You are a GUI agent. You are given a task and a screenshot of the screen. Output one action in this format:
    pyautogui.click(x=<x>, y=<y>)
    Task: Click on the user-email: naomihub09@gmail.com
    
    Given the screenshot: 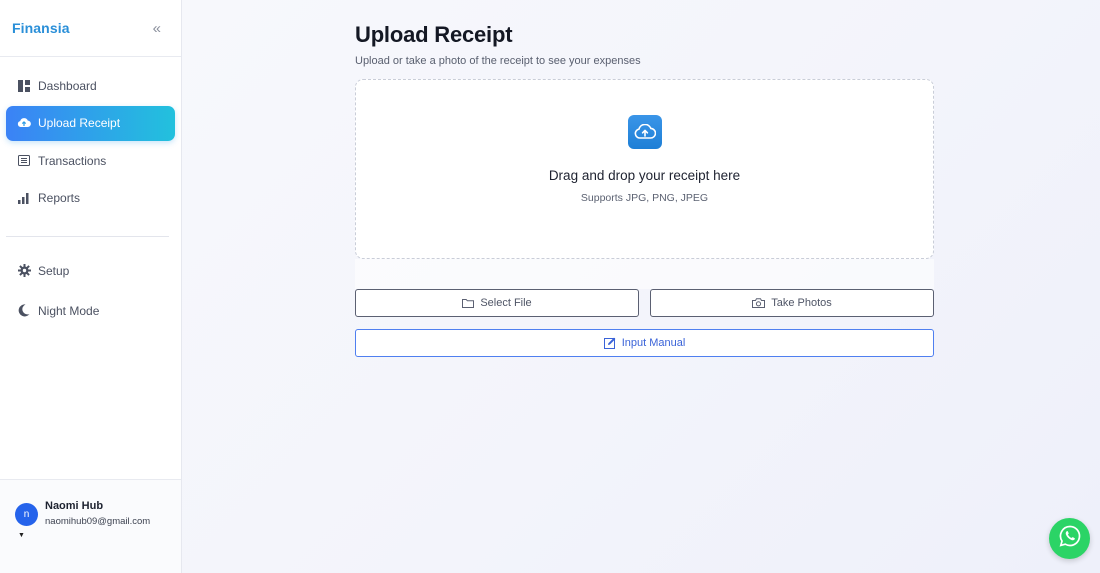 What is the action you would take?
    pyautogui.click(x=98, y=521)
    